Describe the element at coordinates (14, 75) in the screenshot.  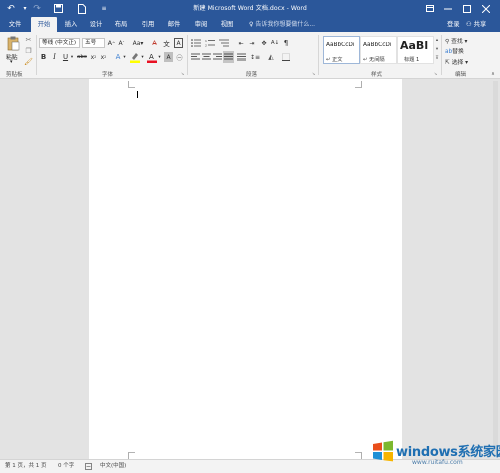
I see `group-label-clipboard: 剪贴板` at that location.